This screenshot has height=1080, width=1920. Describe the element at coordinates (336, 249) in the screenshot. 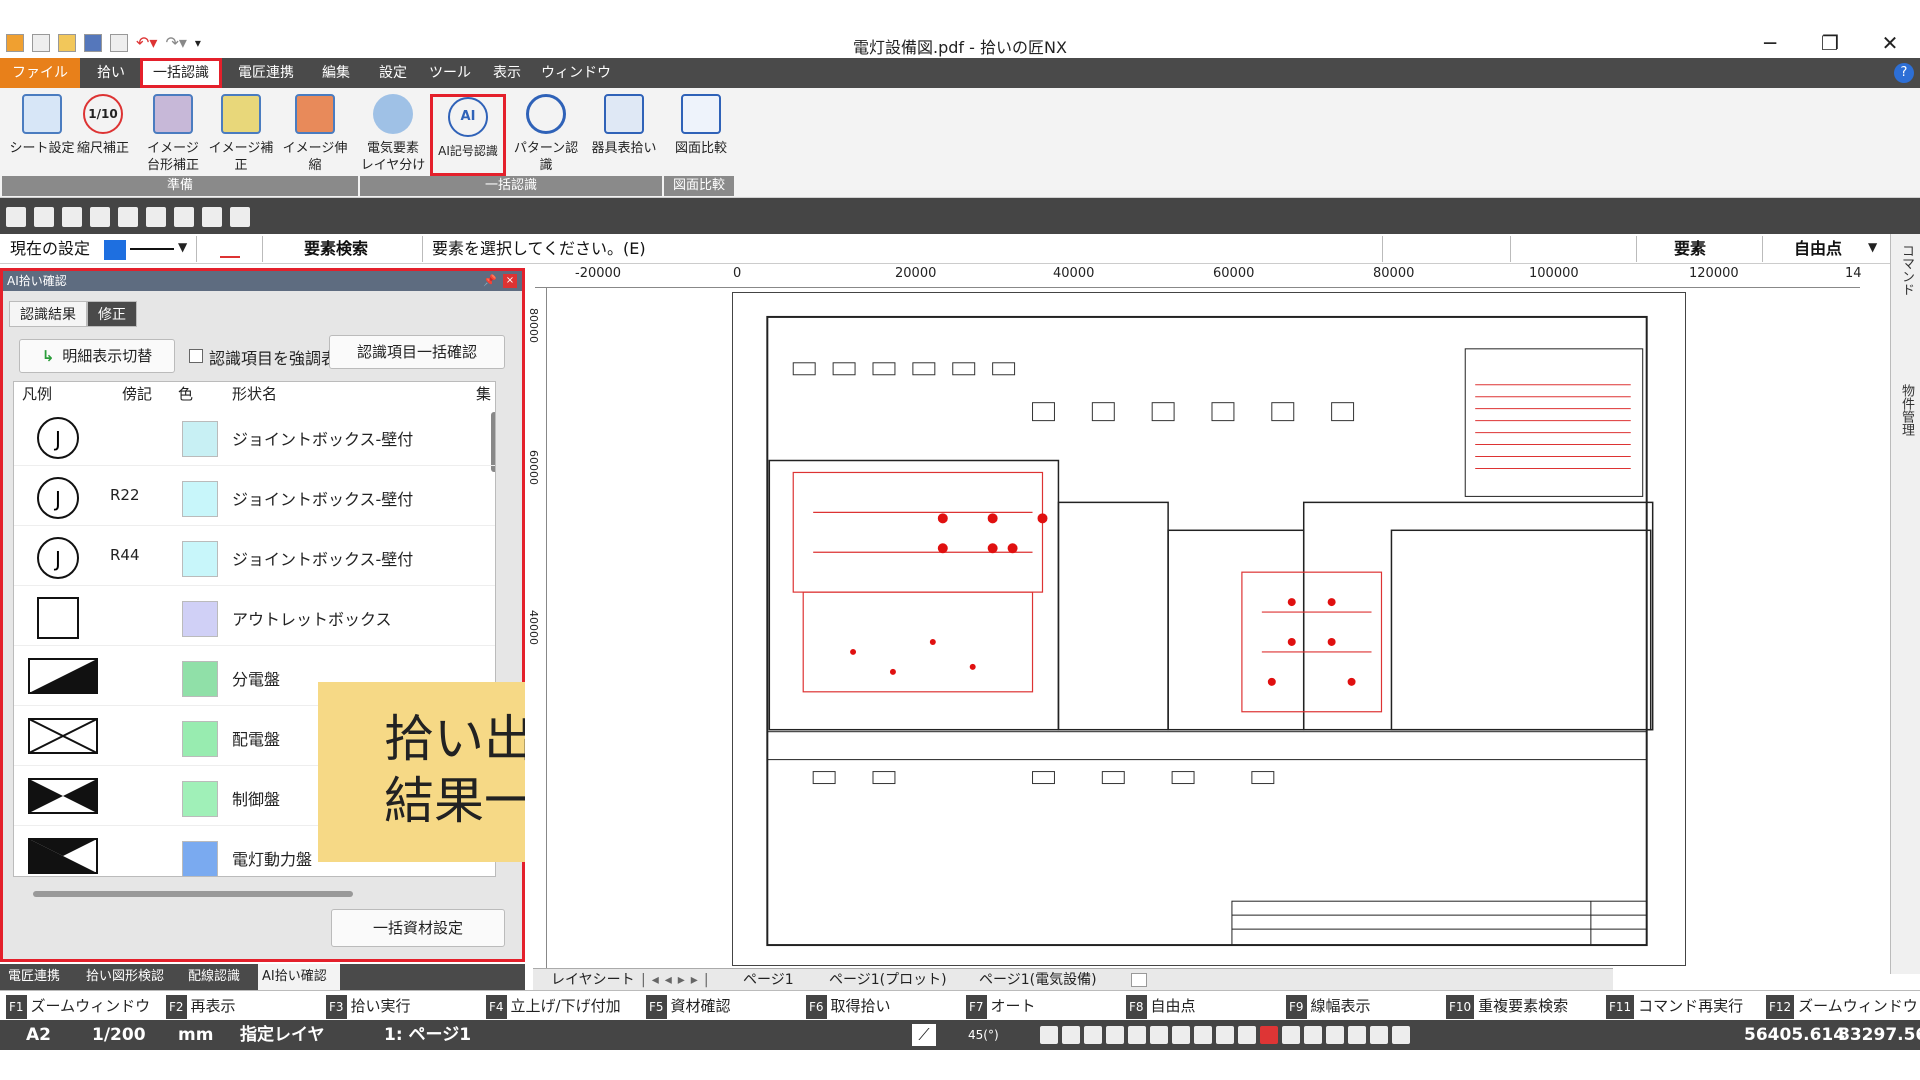

I see `element-search-button: 要素検索` at that location.